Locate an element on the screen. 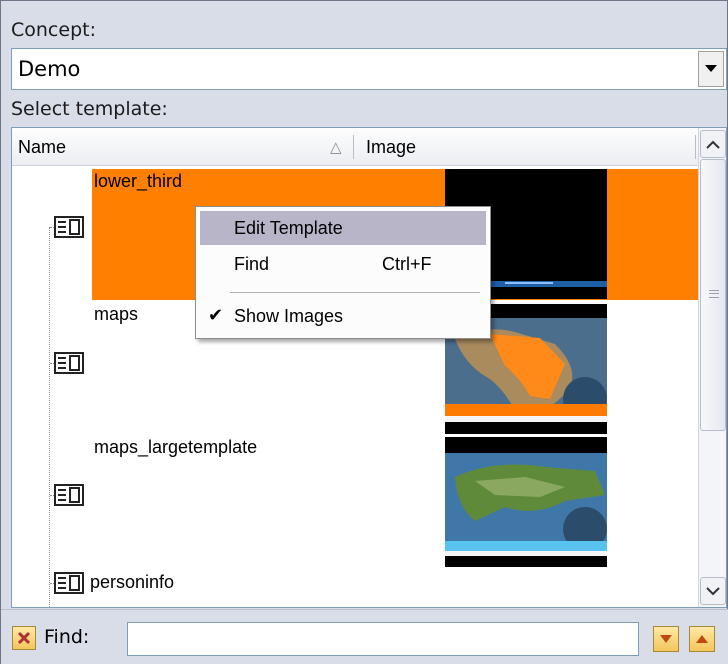 The height and width of the screenshot is (664, 728). chevron-up-icon is located at coordinates (713, 144).